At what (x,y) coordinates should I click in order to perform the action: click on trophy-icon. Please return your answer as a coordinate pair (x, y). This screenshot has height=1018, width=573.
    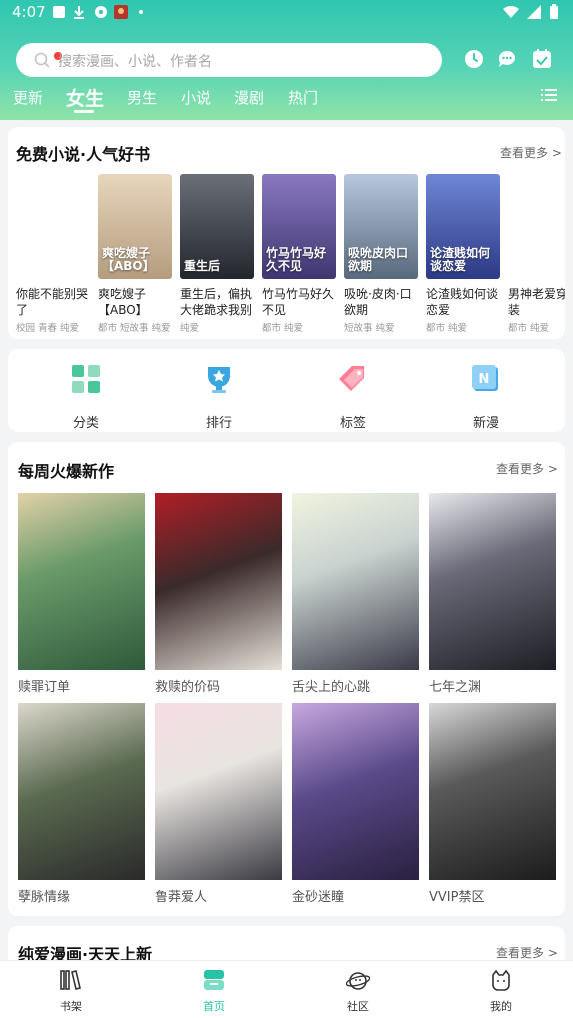
    Looking at the image, I should click on (219, 380).